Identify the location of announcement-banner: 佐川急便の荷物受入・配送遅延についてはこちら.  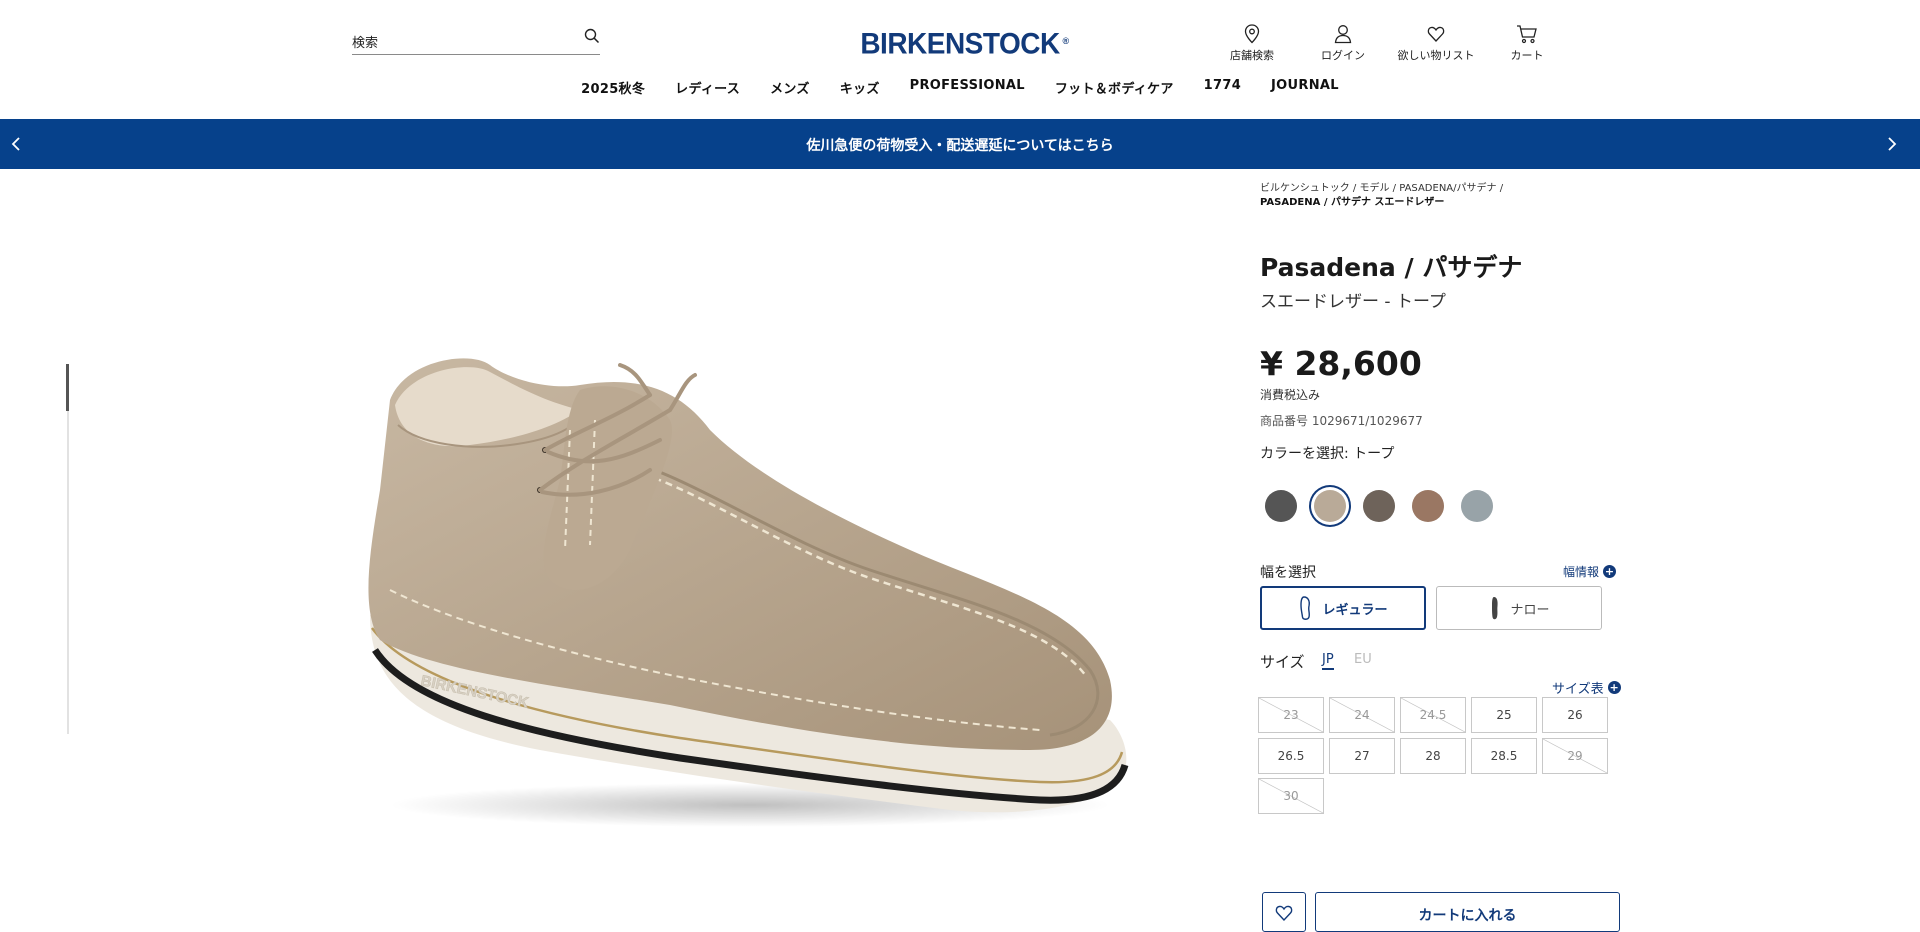
(960, 144).